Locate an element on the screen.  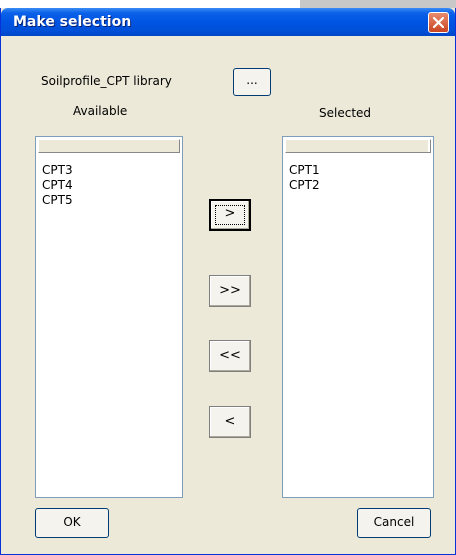
list-item: CPT5 is located at coordinates (57, 200).